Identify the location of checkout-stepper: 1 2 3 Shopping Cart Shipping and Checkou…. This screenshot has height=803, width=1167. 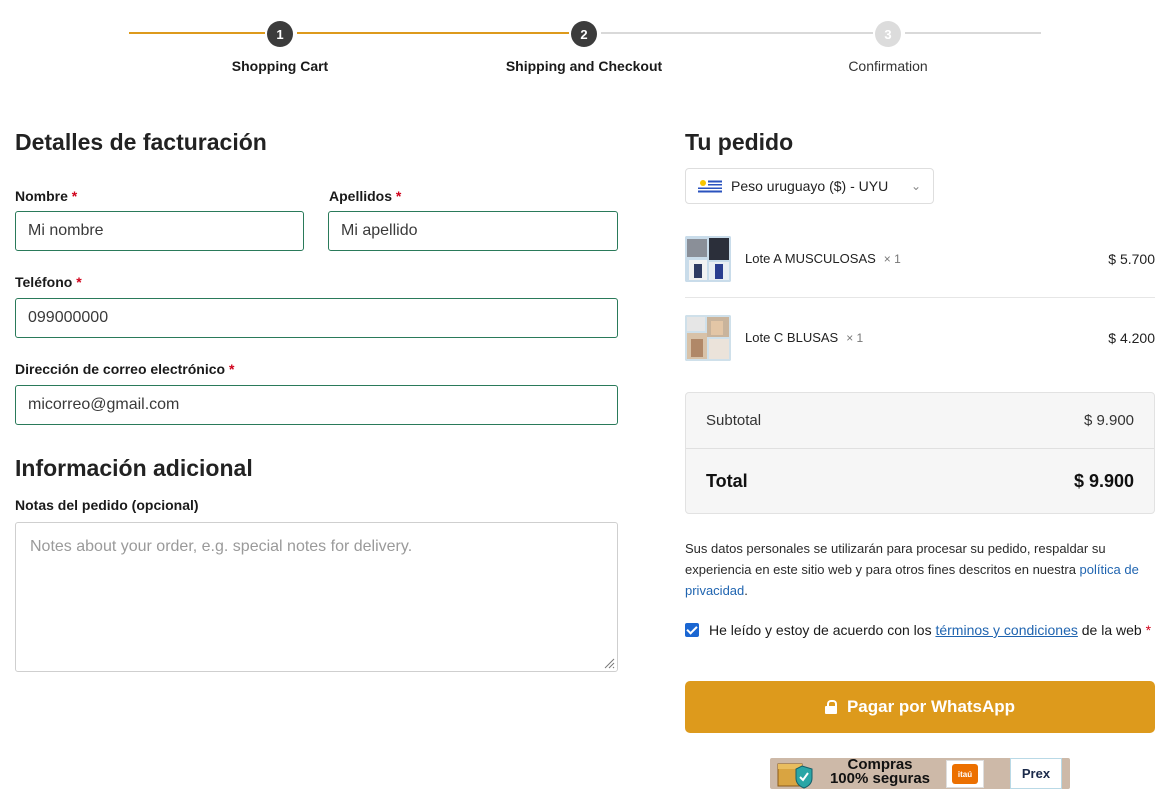
(583, 53).